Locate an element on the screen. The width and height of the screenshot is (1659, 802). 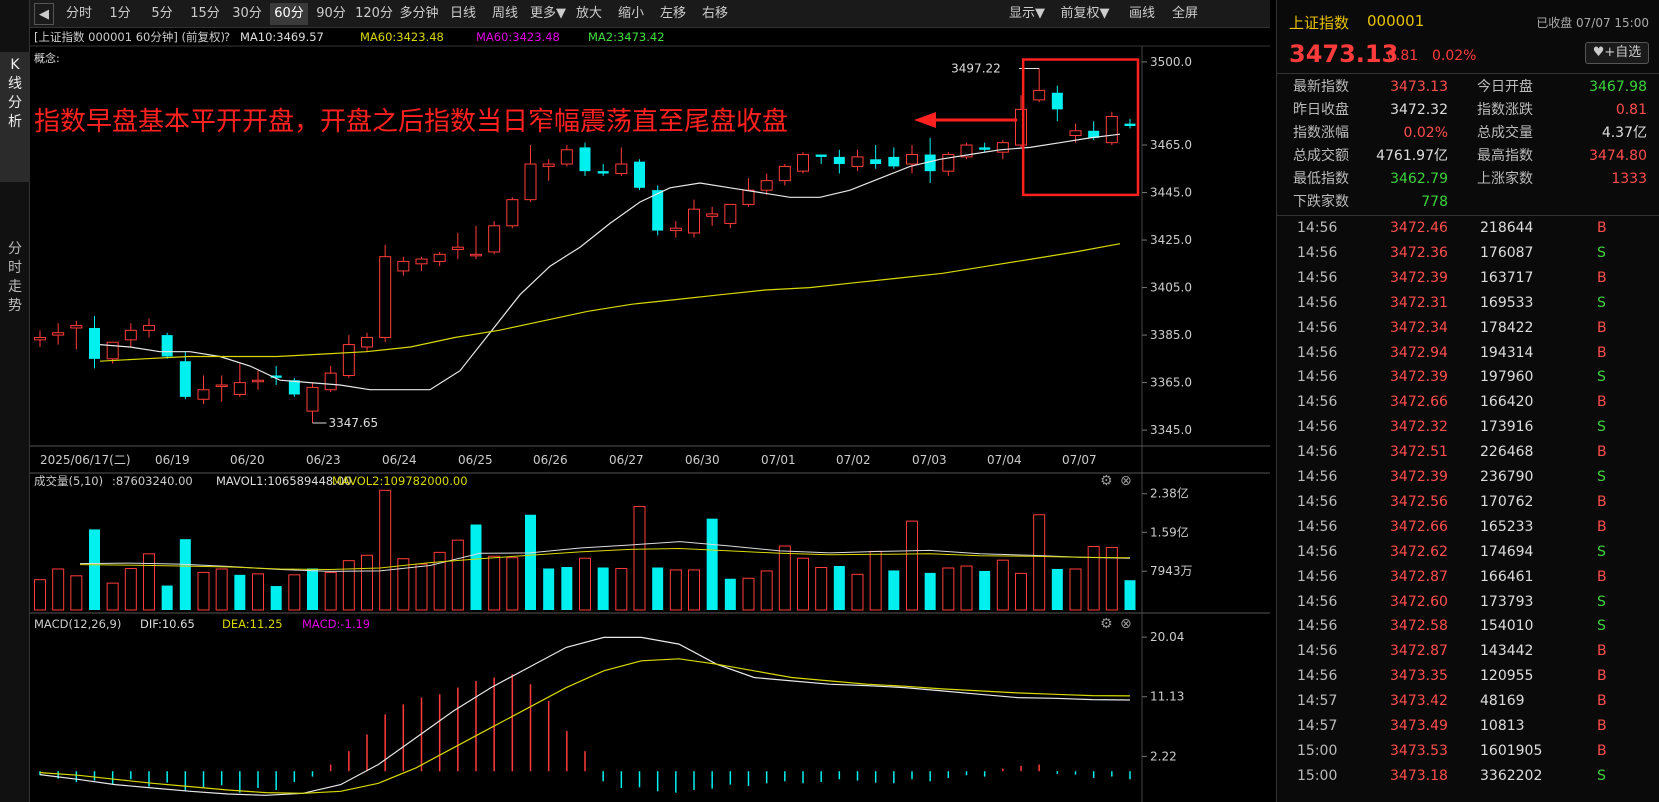
tick-price: 3472.60 is located at coordinates (1419, 601).